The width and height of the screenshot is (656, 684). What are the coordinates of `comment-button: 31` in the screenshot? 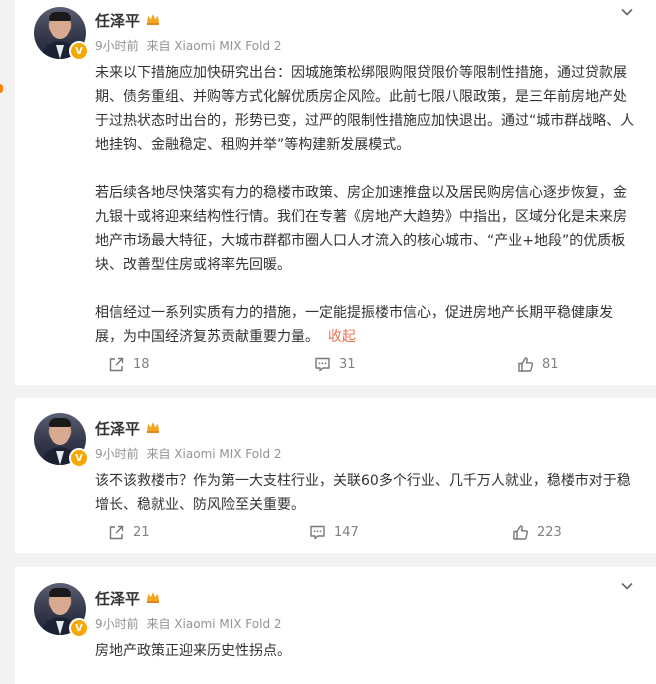 It's located at (335, 364).